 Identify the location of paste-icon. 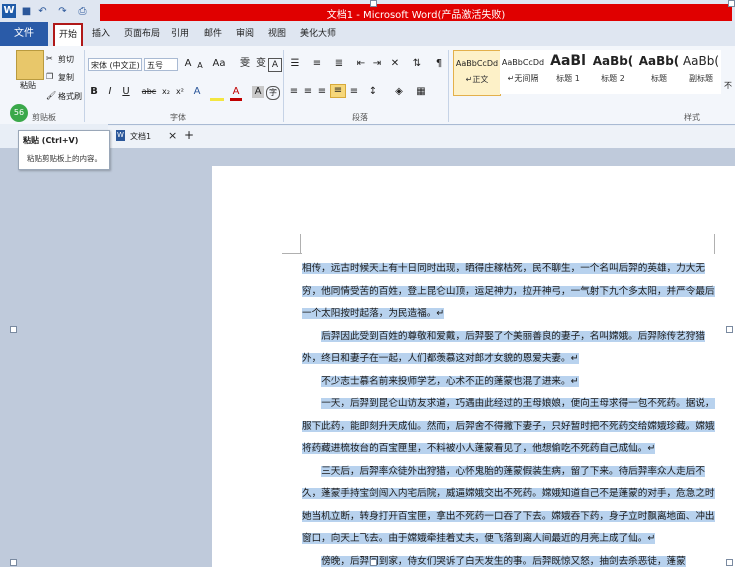
(30, 65).